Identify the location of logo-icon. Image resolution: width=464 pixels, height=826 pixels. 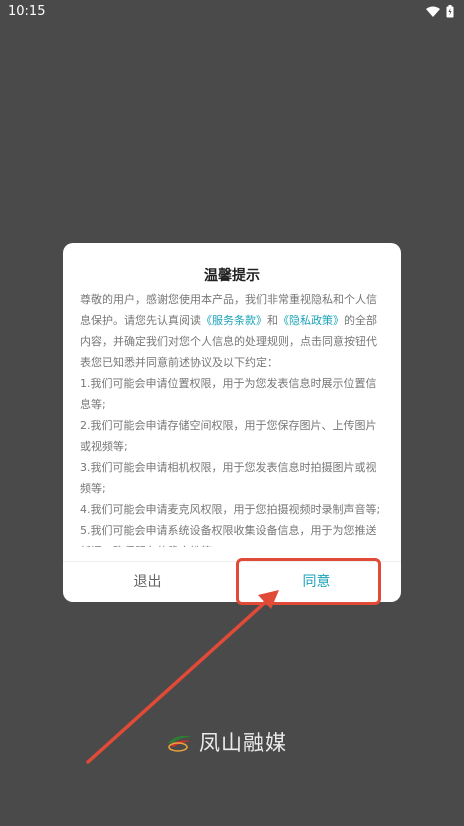
(180, 743).